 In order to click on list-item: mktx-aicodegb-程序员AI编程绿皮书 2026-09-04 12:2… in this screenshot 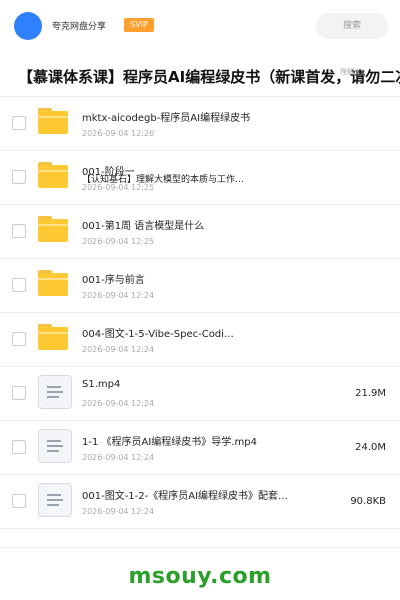, I will do `click(200, 123)`.